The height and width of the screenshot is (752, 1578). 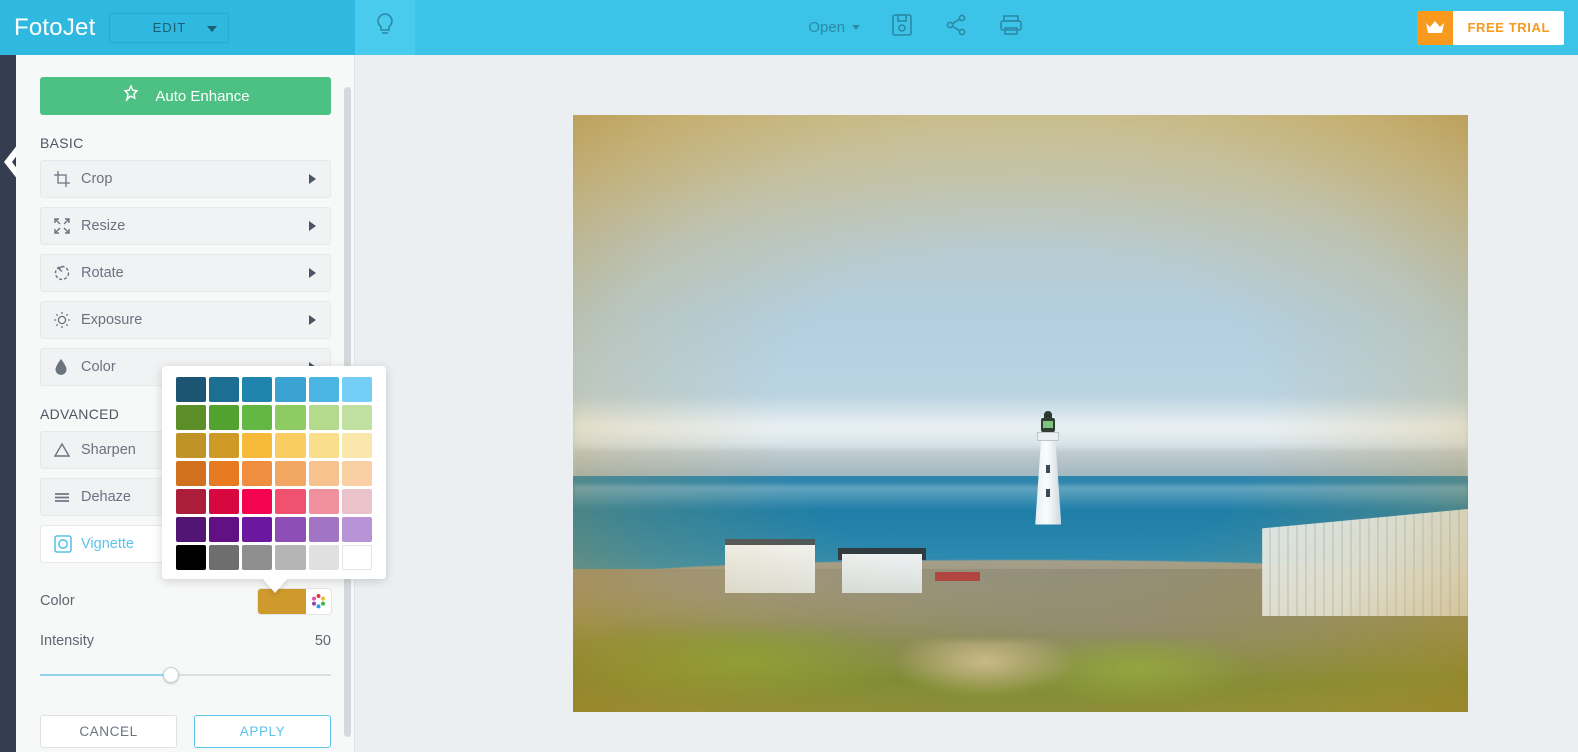 I want to click on photo-path, so click(x=985, y=676).